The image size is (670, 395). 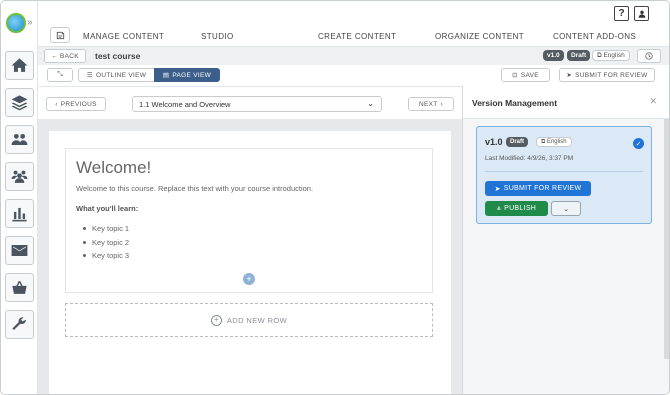 I want to click on list-item: Key topic 2, so click(x=105, y=242).